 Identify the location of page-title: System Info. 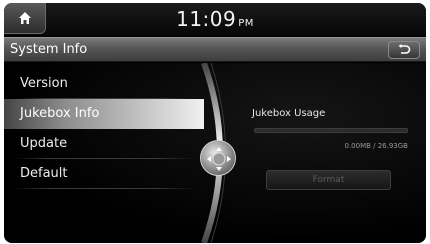
(49, 49).